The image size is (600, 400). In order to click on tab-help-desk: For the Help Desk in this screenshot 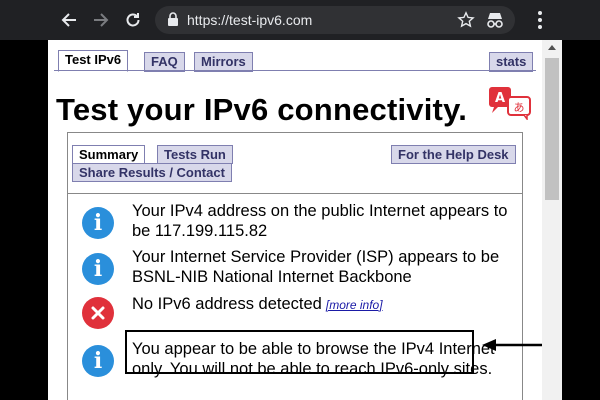, I will do `click(453, 154)`.